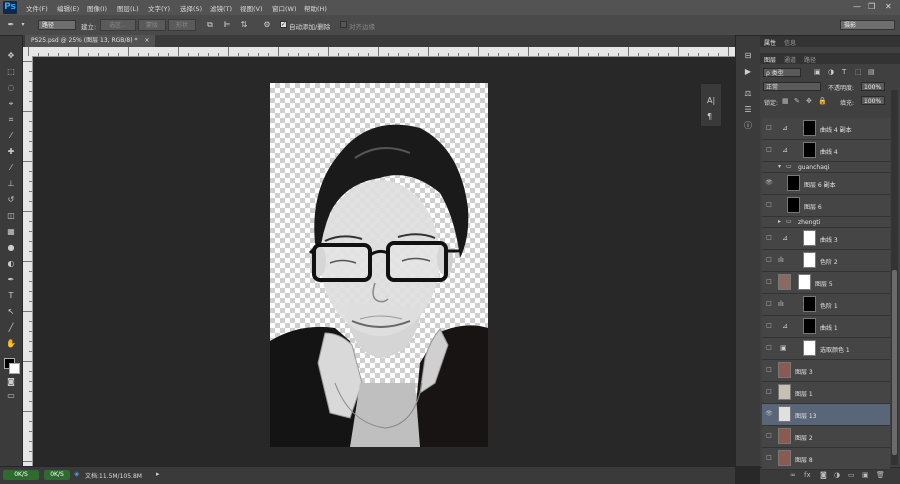  What do you see at coordinates (709, 116) in the screenshot?
I see `paragraph-panel-icon: ¶` at bounding box center [709, 116].